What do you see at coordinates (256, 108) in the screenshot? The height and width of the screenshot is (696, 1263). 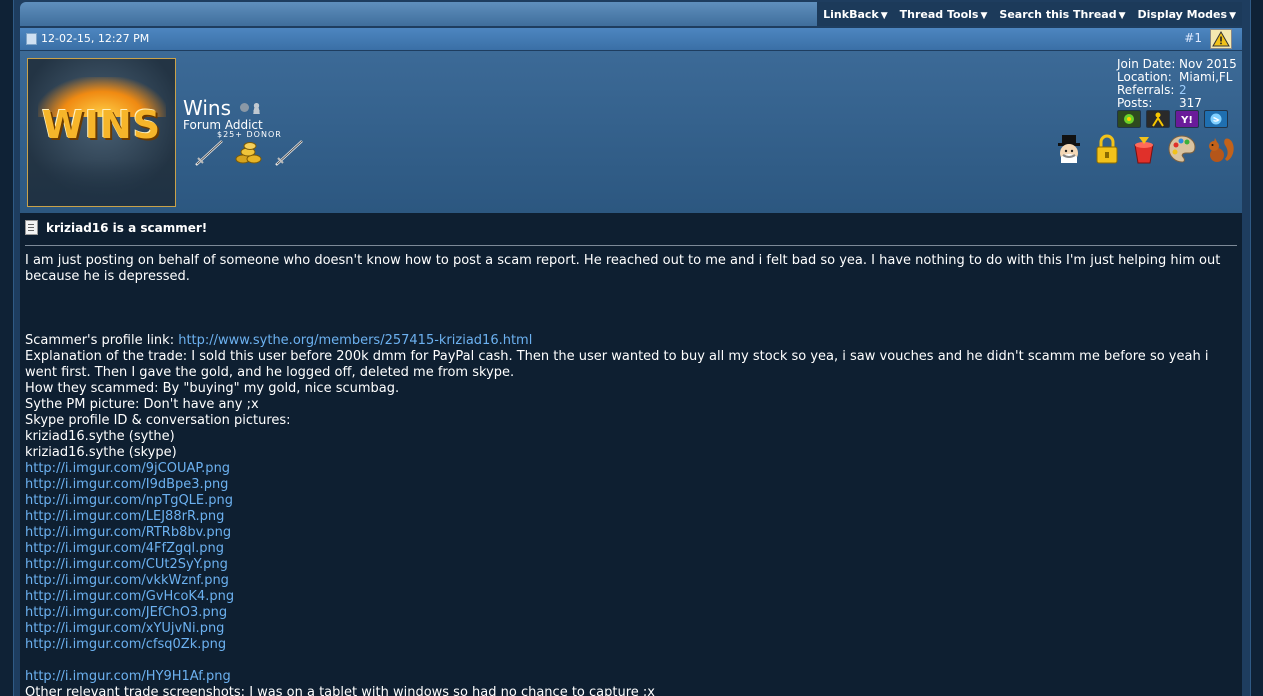 I see `user-icon` at bounding box center [256, 108].